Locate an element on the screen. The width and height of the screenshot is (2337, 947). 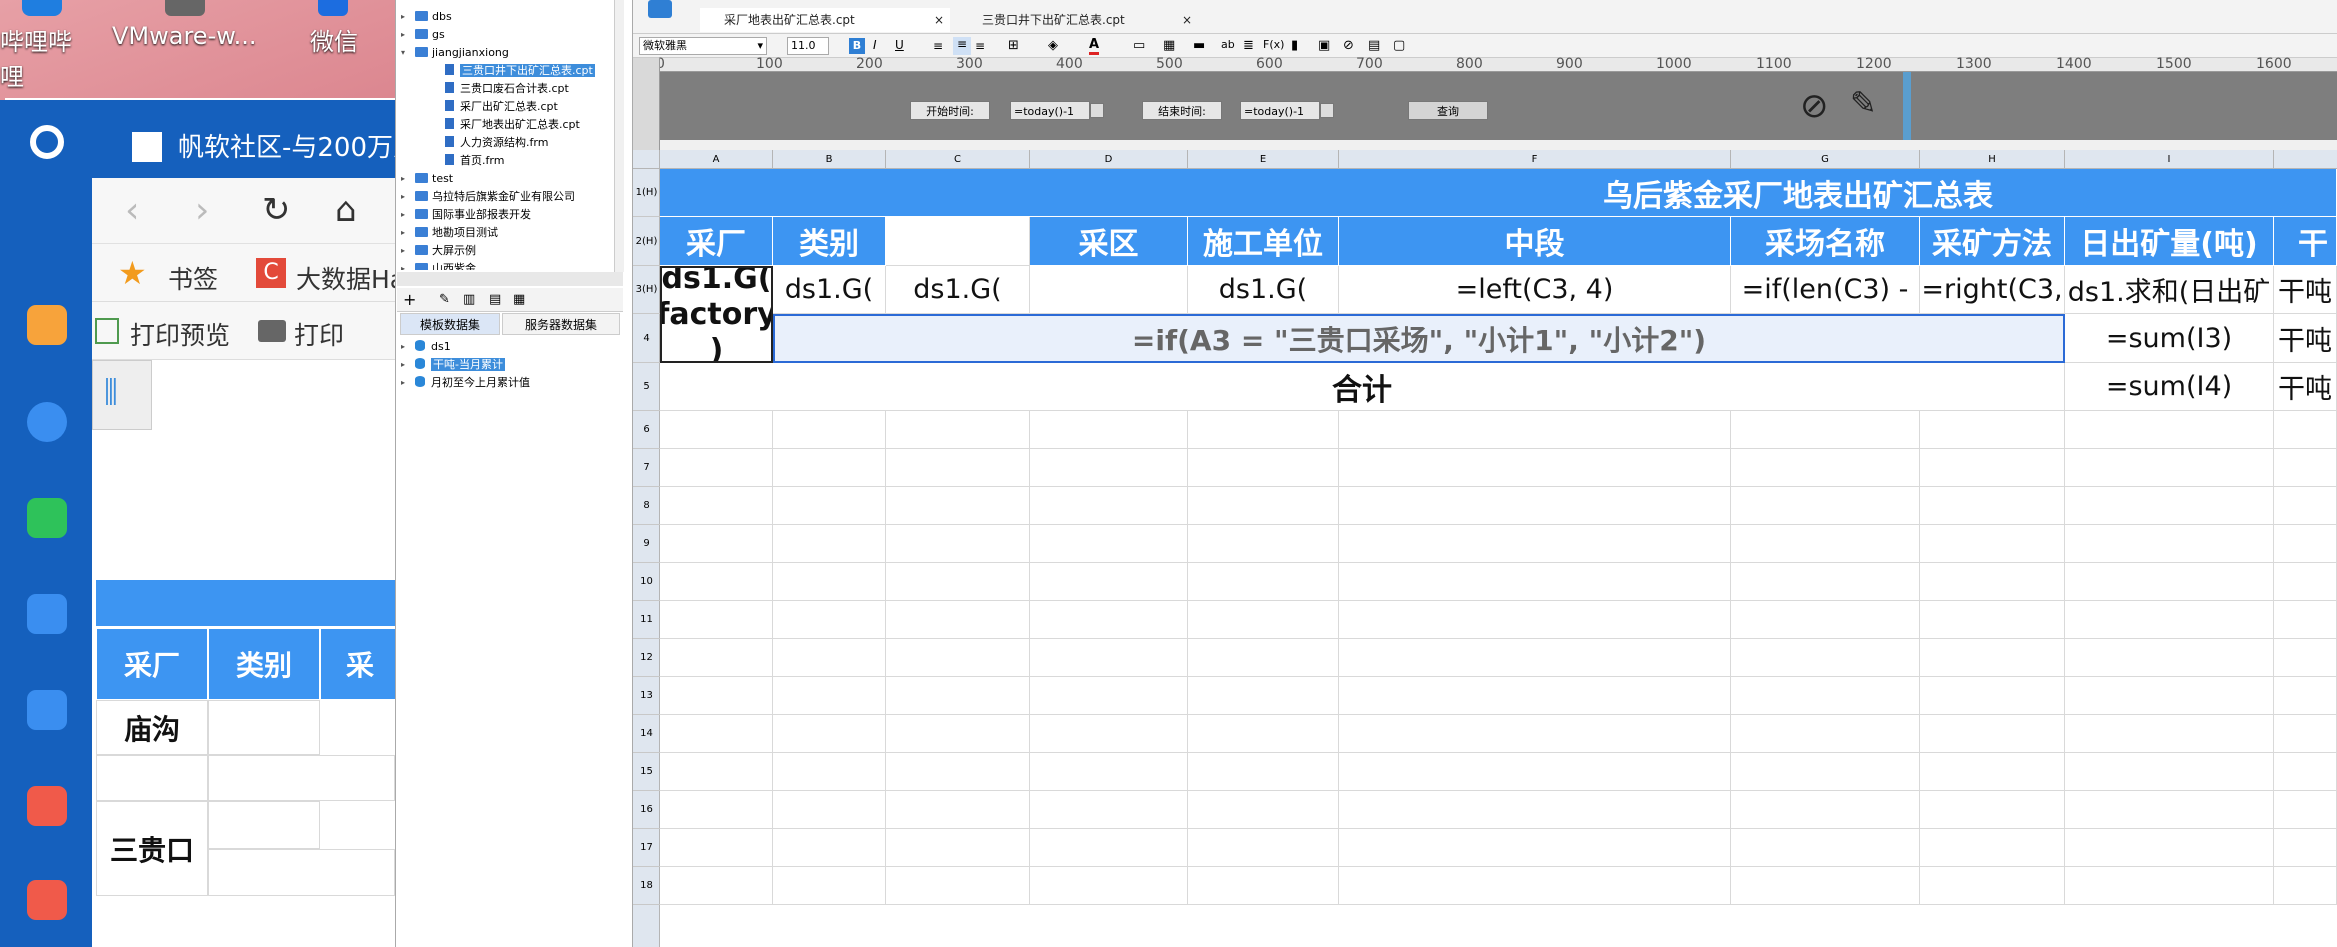
pdf-icon is located at coordinates (47, 900).